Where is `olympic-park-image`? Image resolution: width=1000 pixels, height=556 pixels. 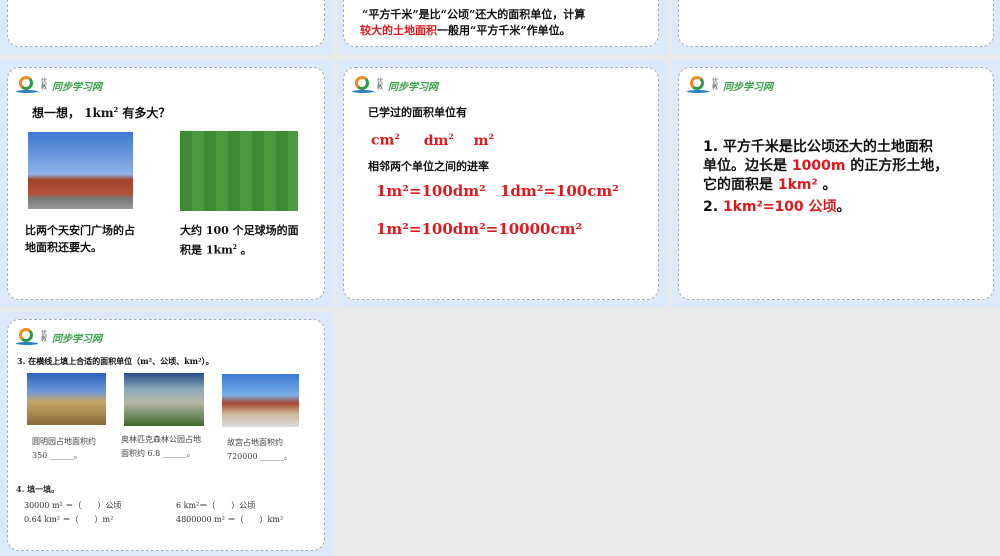 olympic-park-image is located at coordinates (164, 399).